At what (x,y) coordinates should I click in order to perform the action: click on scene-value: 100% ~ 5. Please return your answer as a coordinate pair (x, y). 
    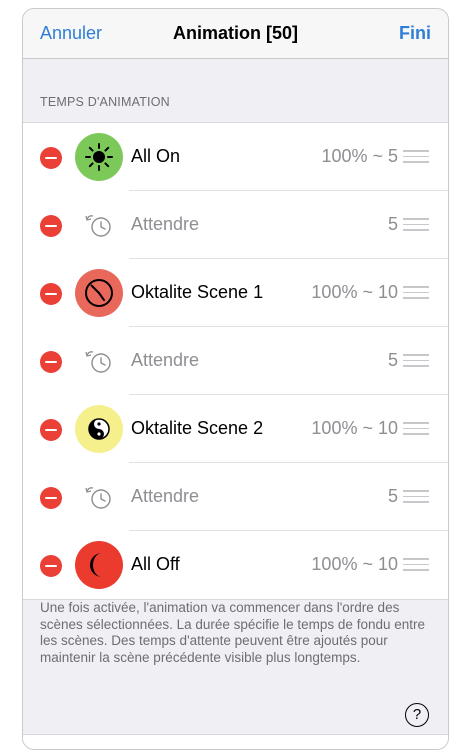
    Looking at the image, I should click on (359, 156).